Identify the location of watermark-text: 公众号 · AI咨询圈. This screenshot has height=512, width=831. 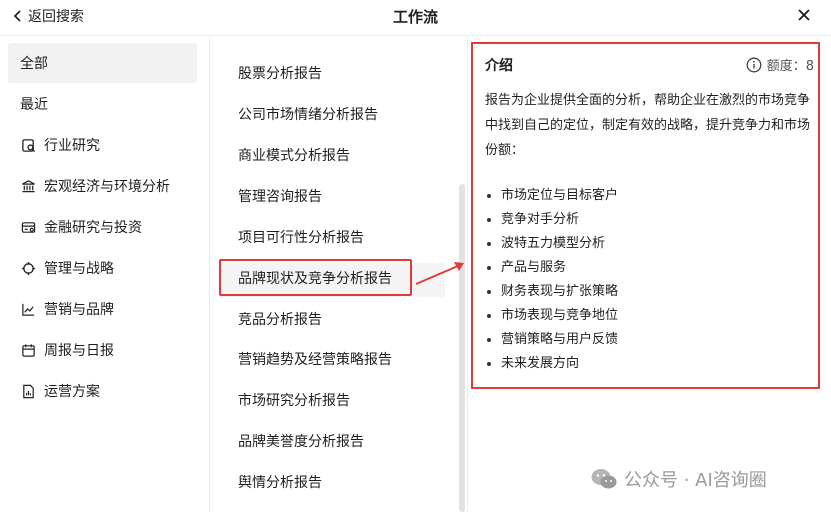
(695, 480).